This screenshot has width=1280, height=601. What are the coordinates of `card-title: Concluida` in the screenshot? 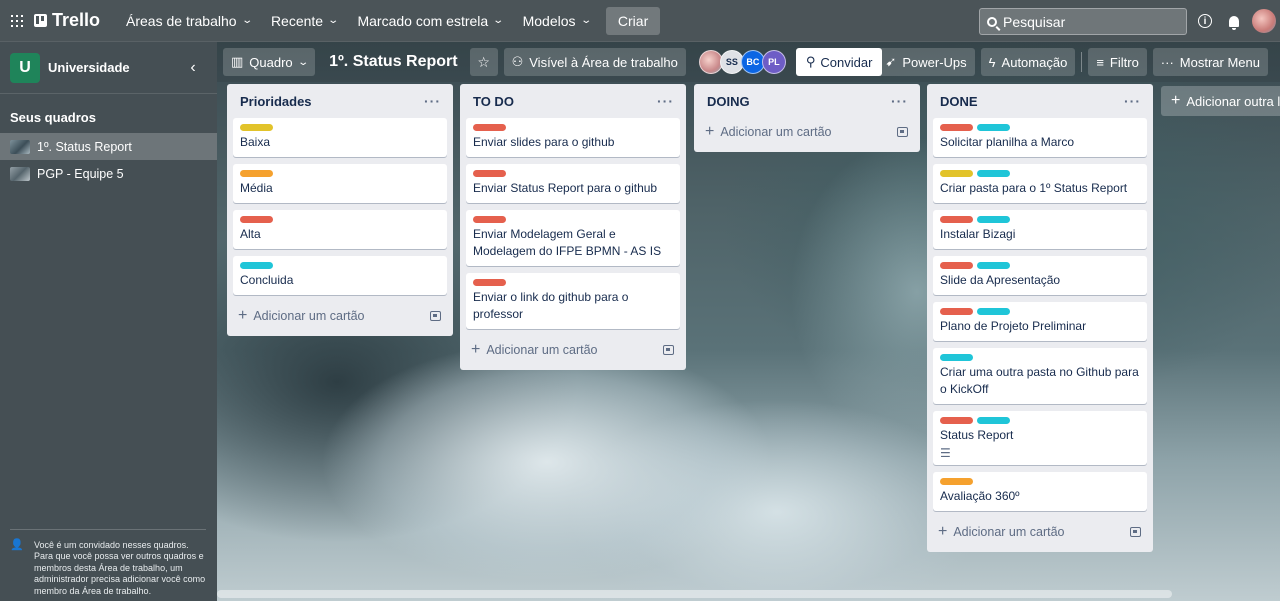 It's located at (267, 280).